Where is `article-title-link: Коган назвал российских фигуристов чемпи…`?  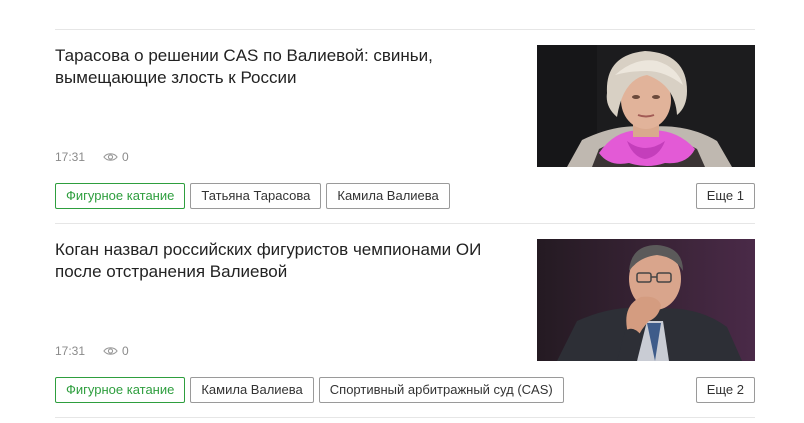
article-title-link: Коган назвал российских фигуристов чемпи… is located at coordinates (277, 261).